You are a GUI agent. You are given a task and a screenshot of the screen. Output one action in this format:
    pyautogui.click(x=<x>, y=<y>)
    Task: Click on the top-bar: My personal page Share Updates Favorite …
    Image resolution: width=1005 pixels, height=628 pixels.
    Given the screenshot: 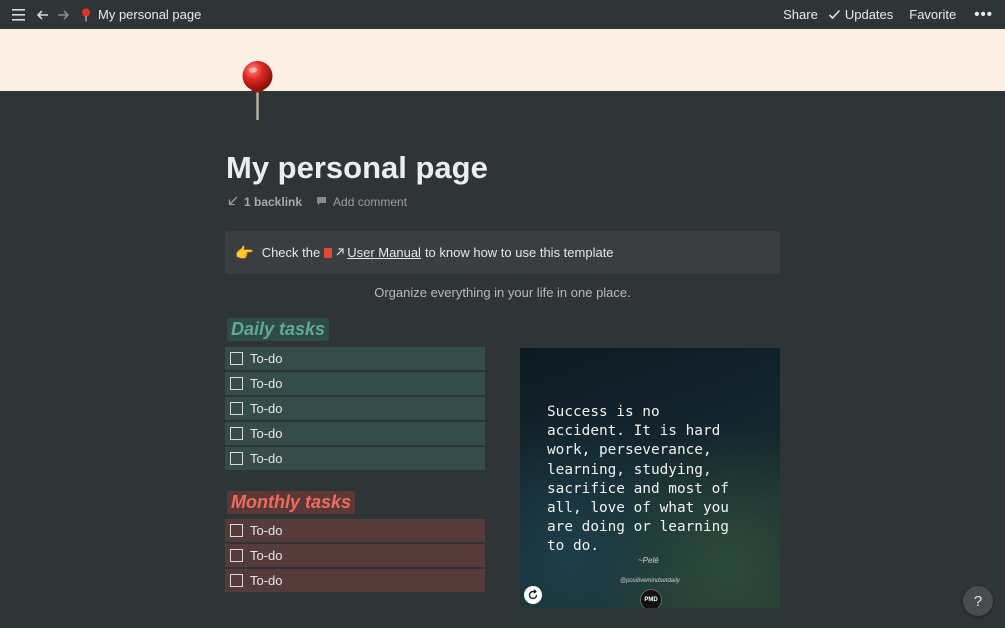 What is the action you would take?
    pyautogui.click(x=502, y=14)
    